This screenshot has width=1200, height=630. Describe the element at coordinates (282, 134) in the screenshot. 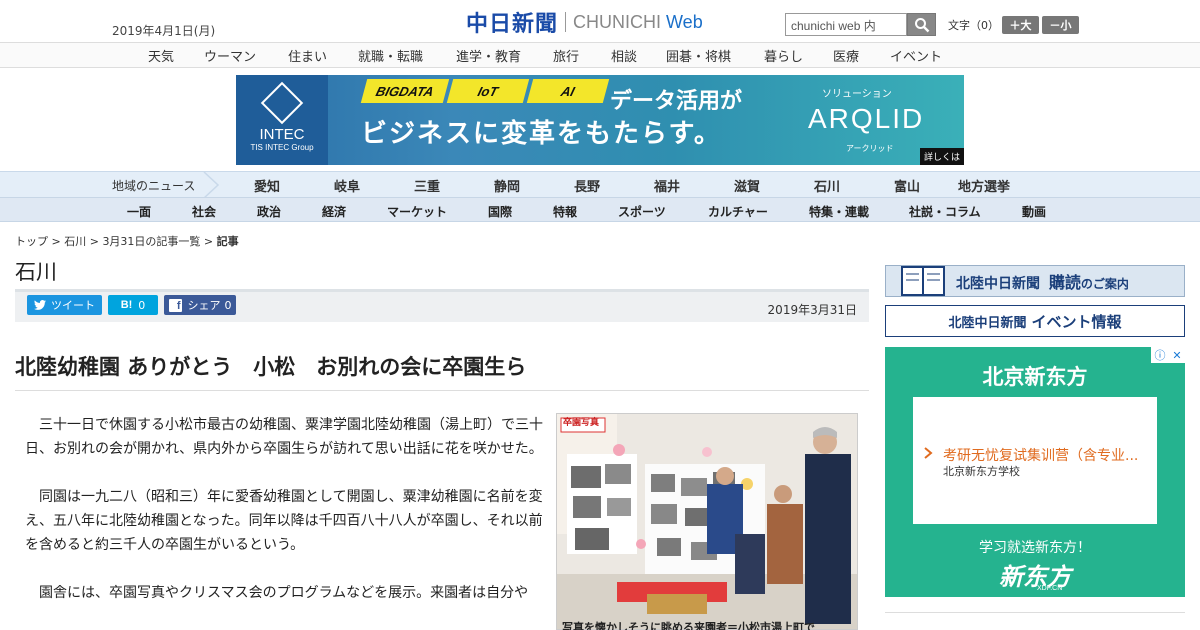

I see `banner-brand: INTEC` at that location.